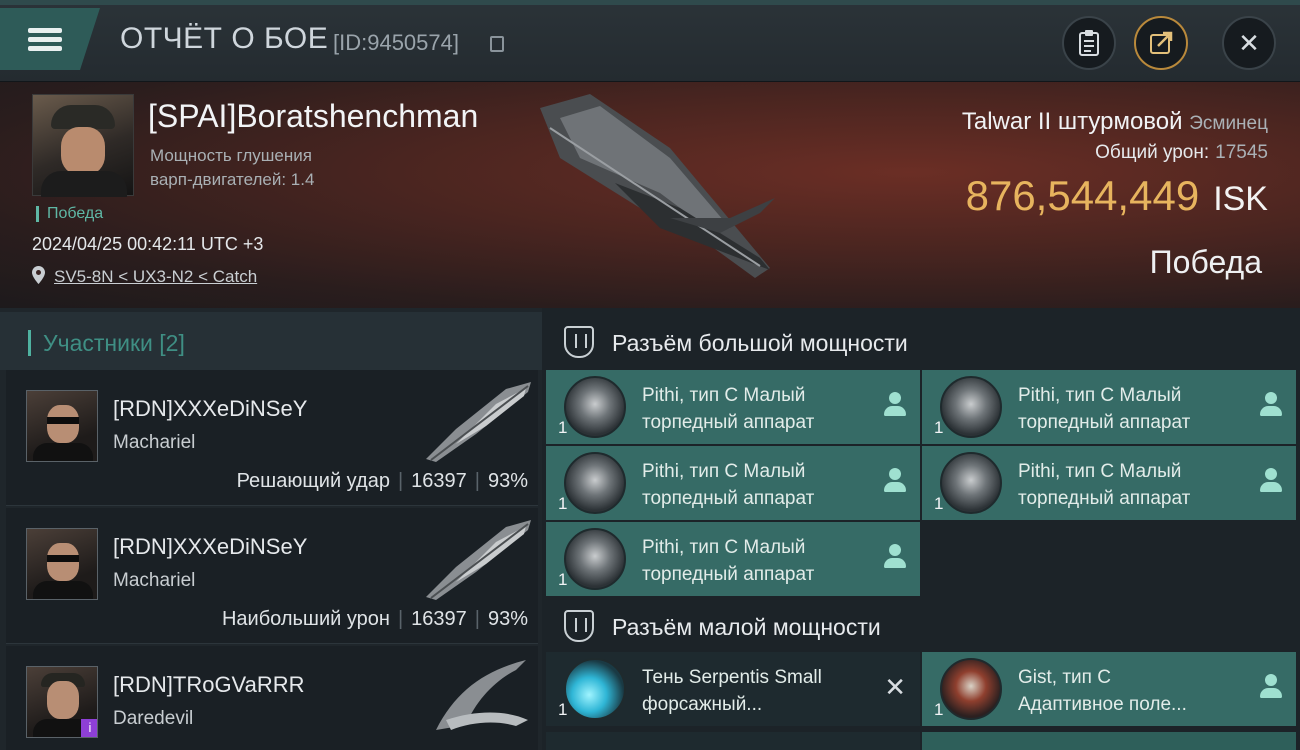  I want to click on low-slot-title: Разъём малой мощности, so click(746, 627).